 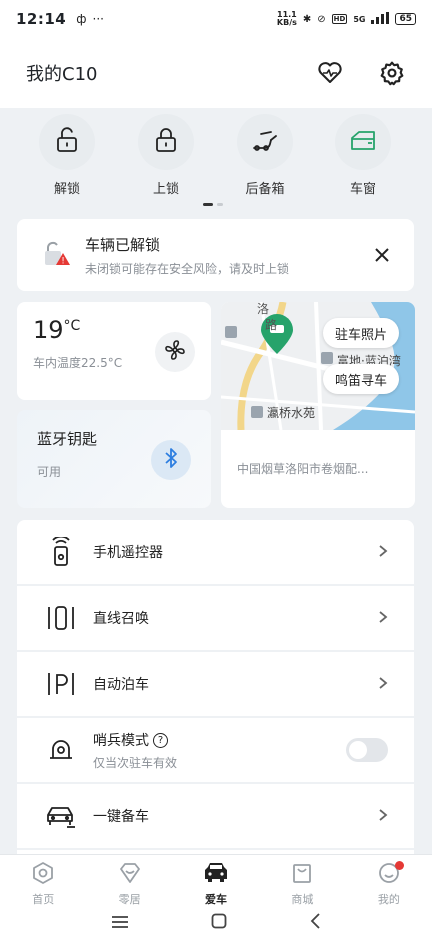 I want to click on temperature-card: 19°C 车内温度22.5°C, so click(x=114, y=351).